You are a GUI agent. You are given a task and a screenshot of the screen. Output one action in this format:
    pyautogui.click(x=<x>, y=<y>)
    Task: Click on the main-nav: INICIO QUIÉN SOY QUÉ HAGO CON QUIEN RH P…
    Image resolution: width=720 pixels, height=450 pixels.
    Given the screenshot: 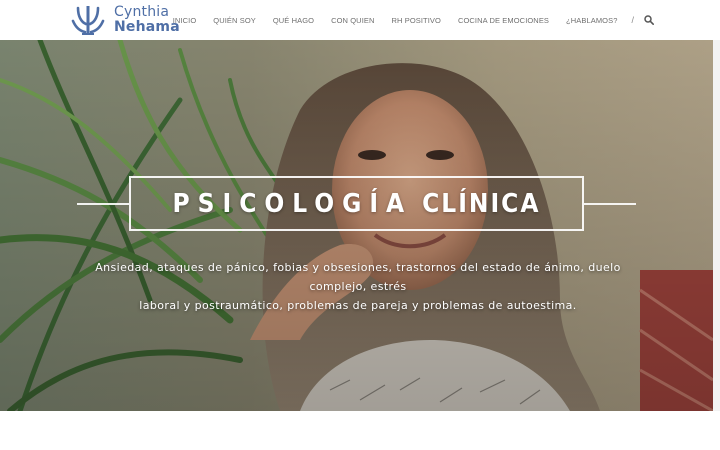 What is the action you would take?
    pyautogui.click(x=413, y=20)
    